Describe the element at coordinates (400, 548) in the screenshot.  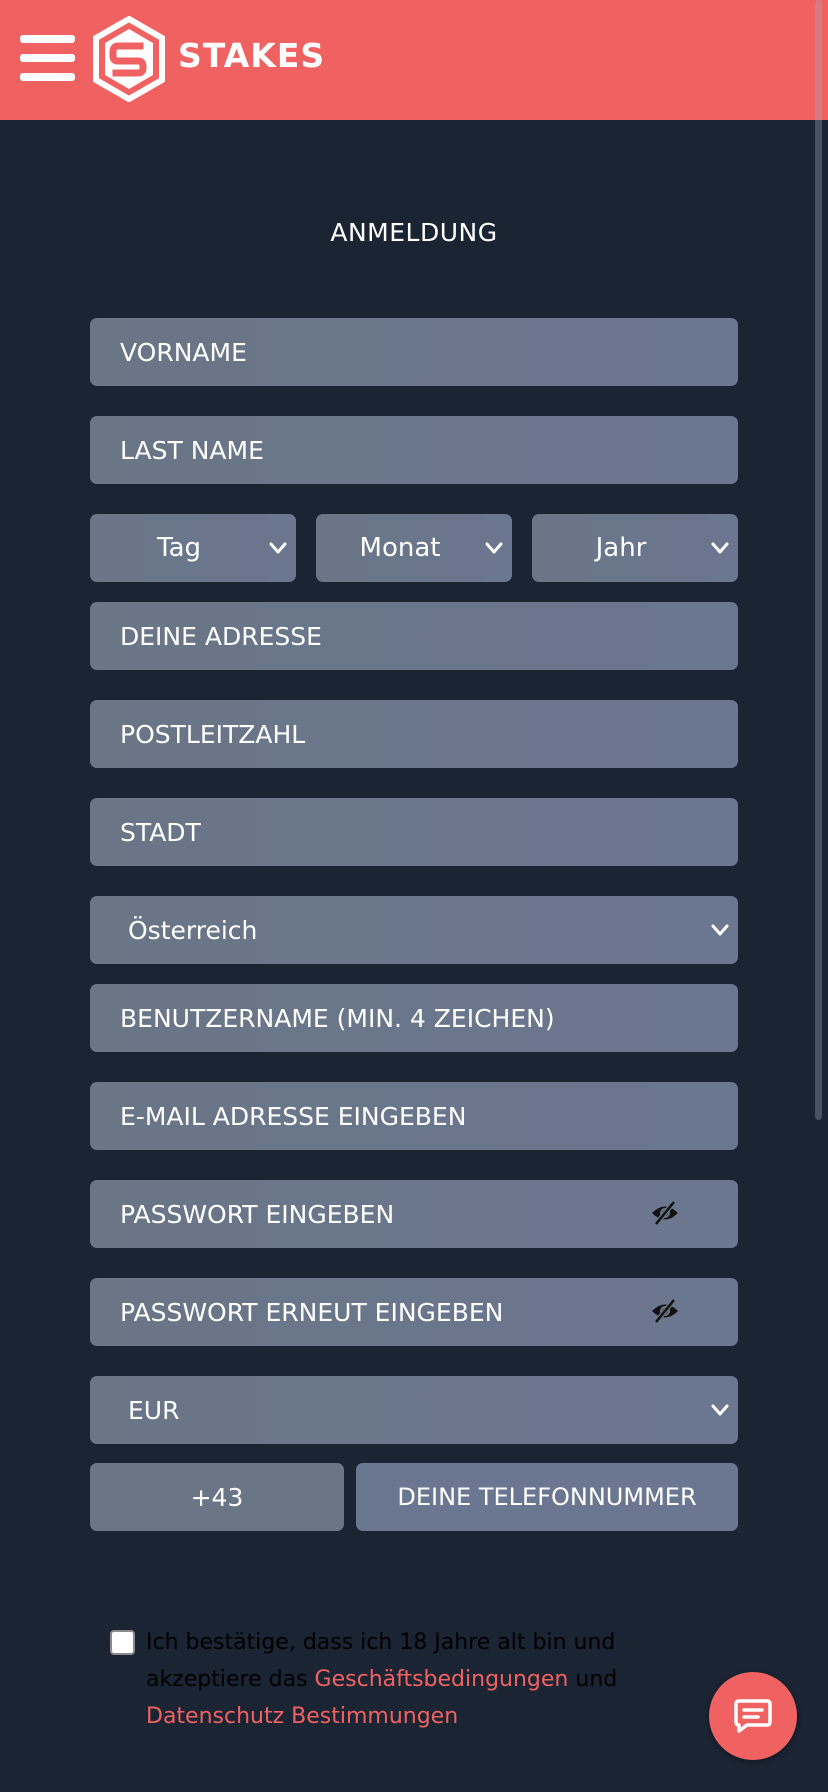
I see `dob-month-label: Monat` at that location.